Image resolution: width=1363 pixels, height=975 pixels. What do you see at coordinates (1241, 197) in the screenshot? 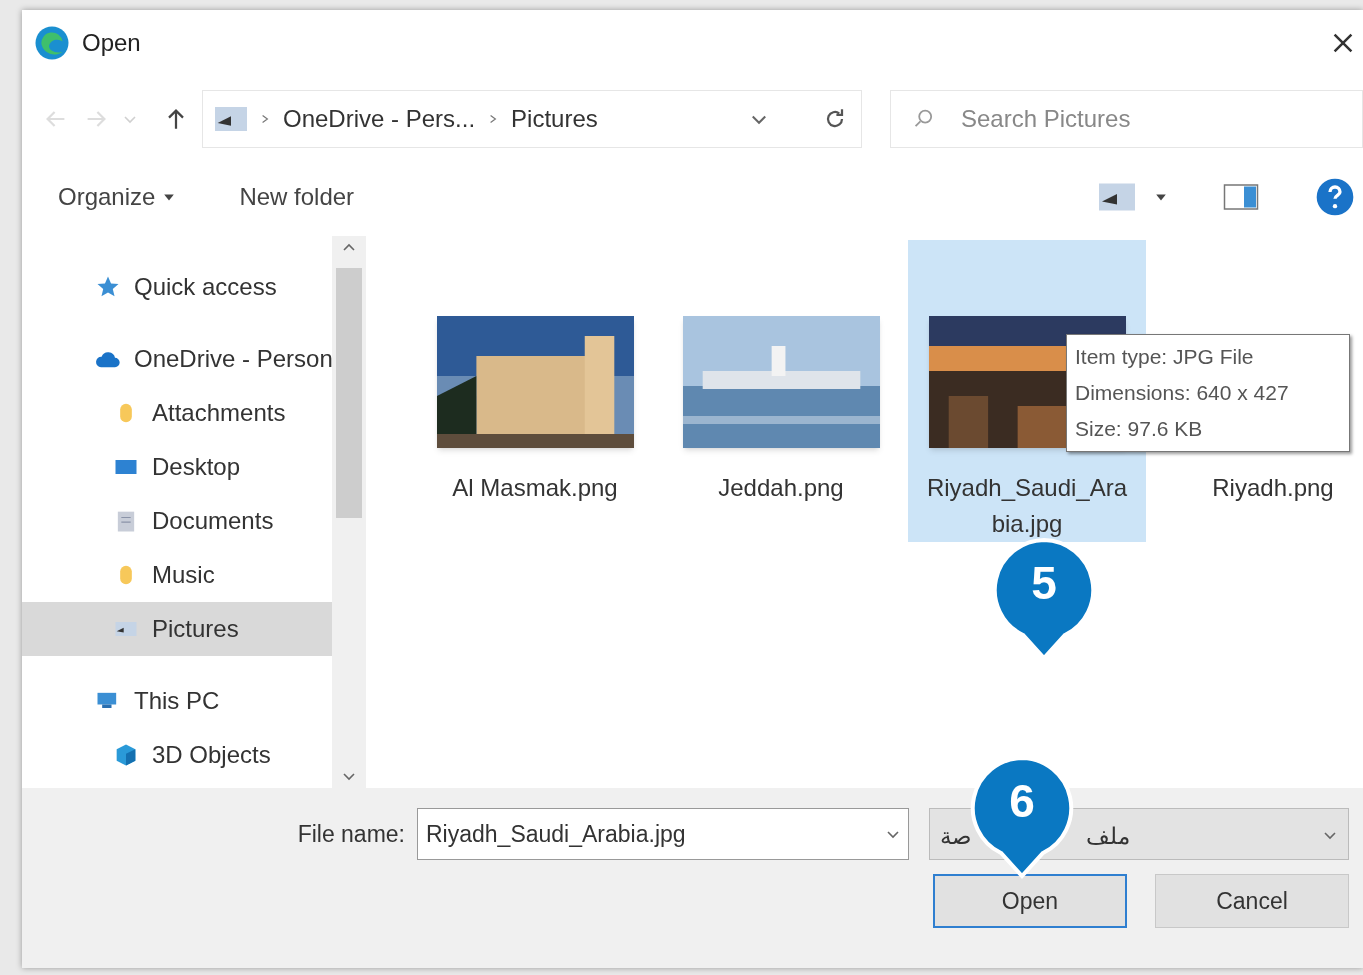
I see `preview-pane-icon` at bounding box center [1241, 197].